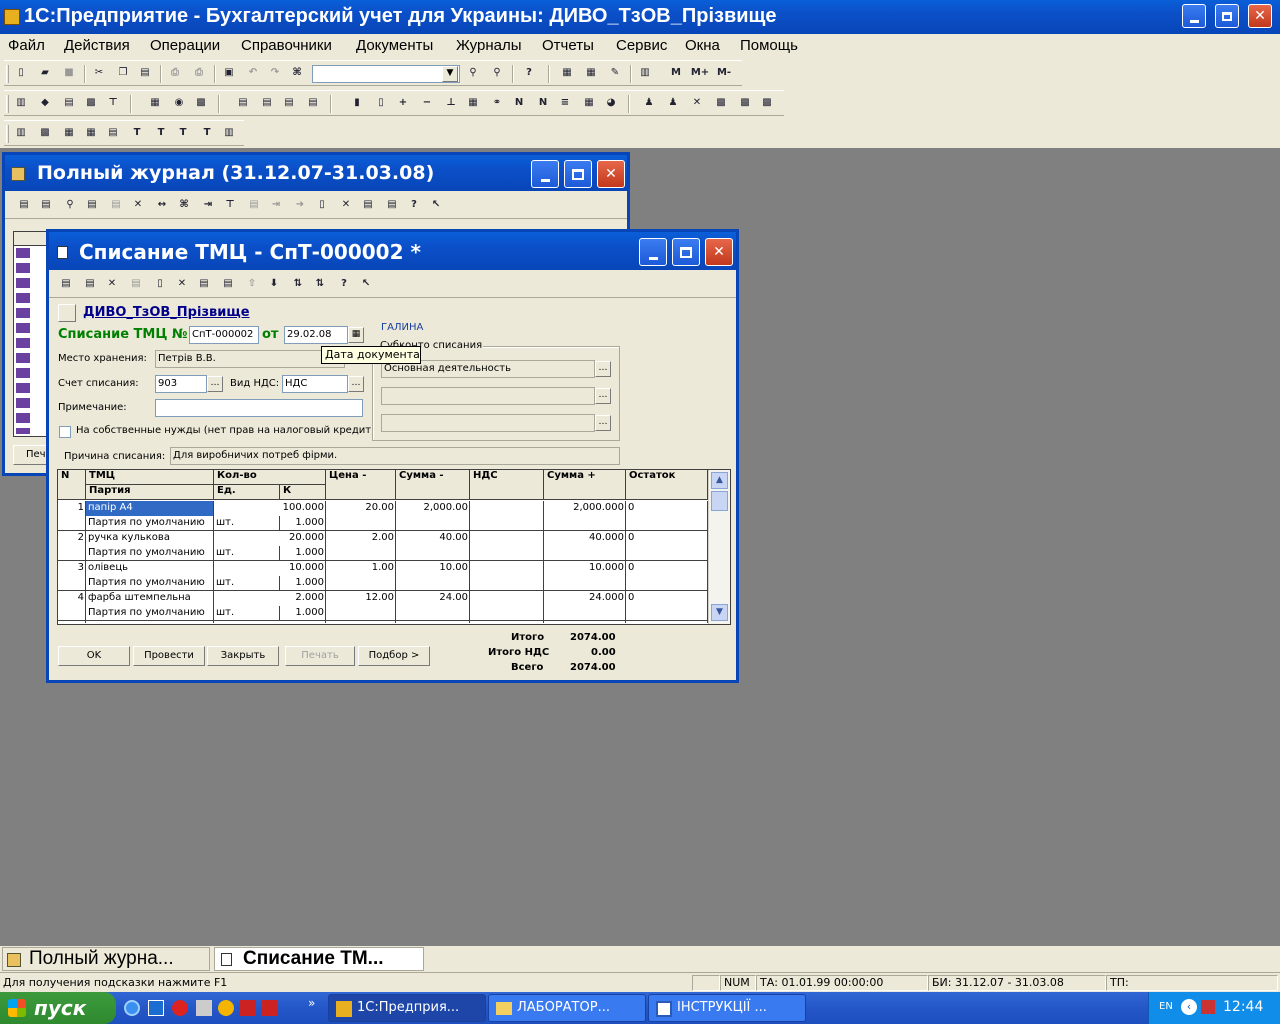  I want to click on menu-reports: Отчеты, so click(568, 45).